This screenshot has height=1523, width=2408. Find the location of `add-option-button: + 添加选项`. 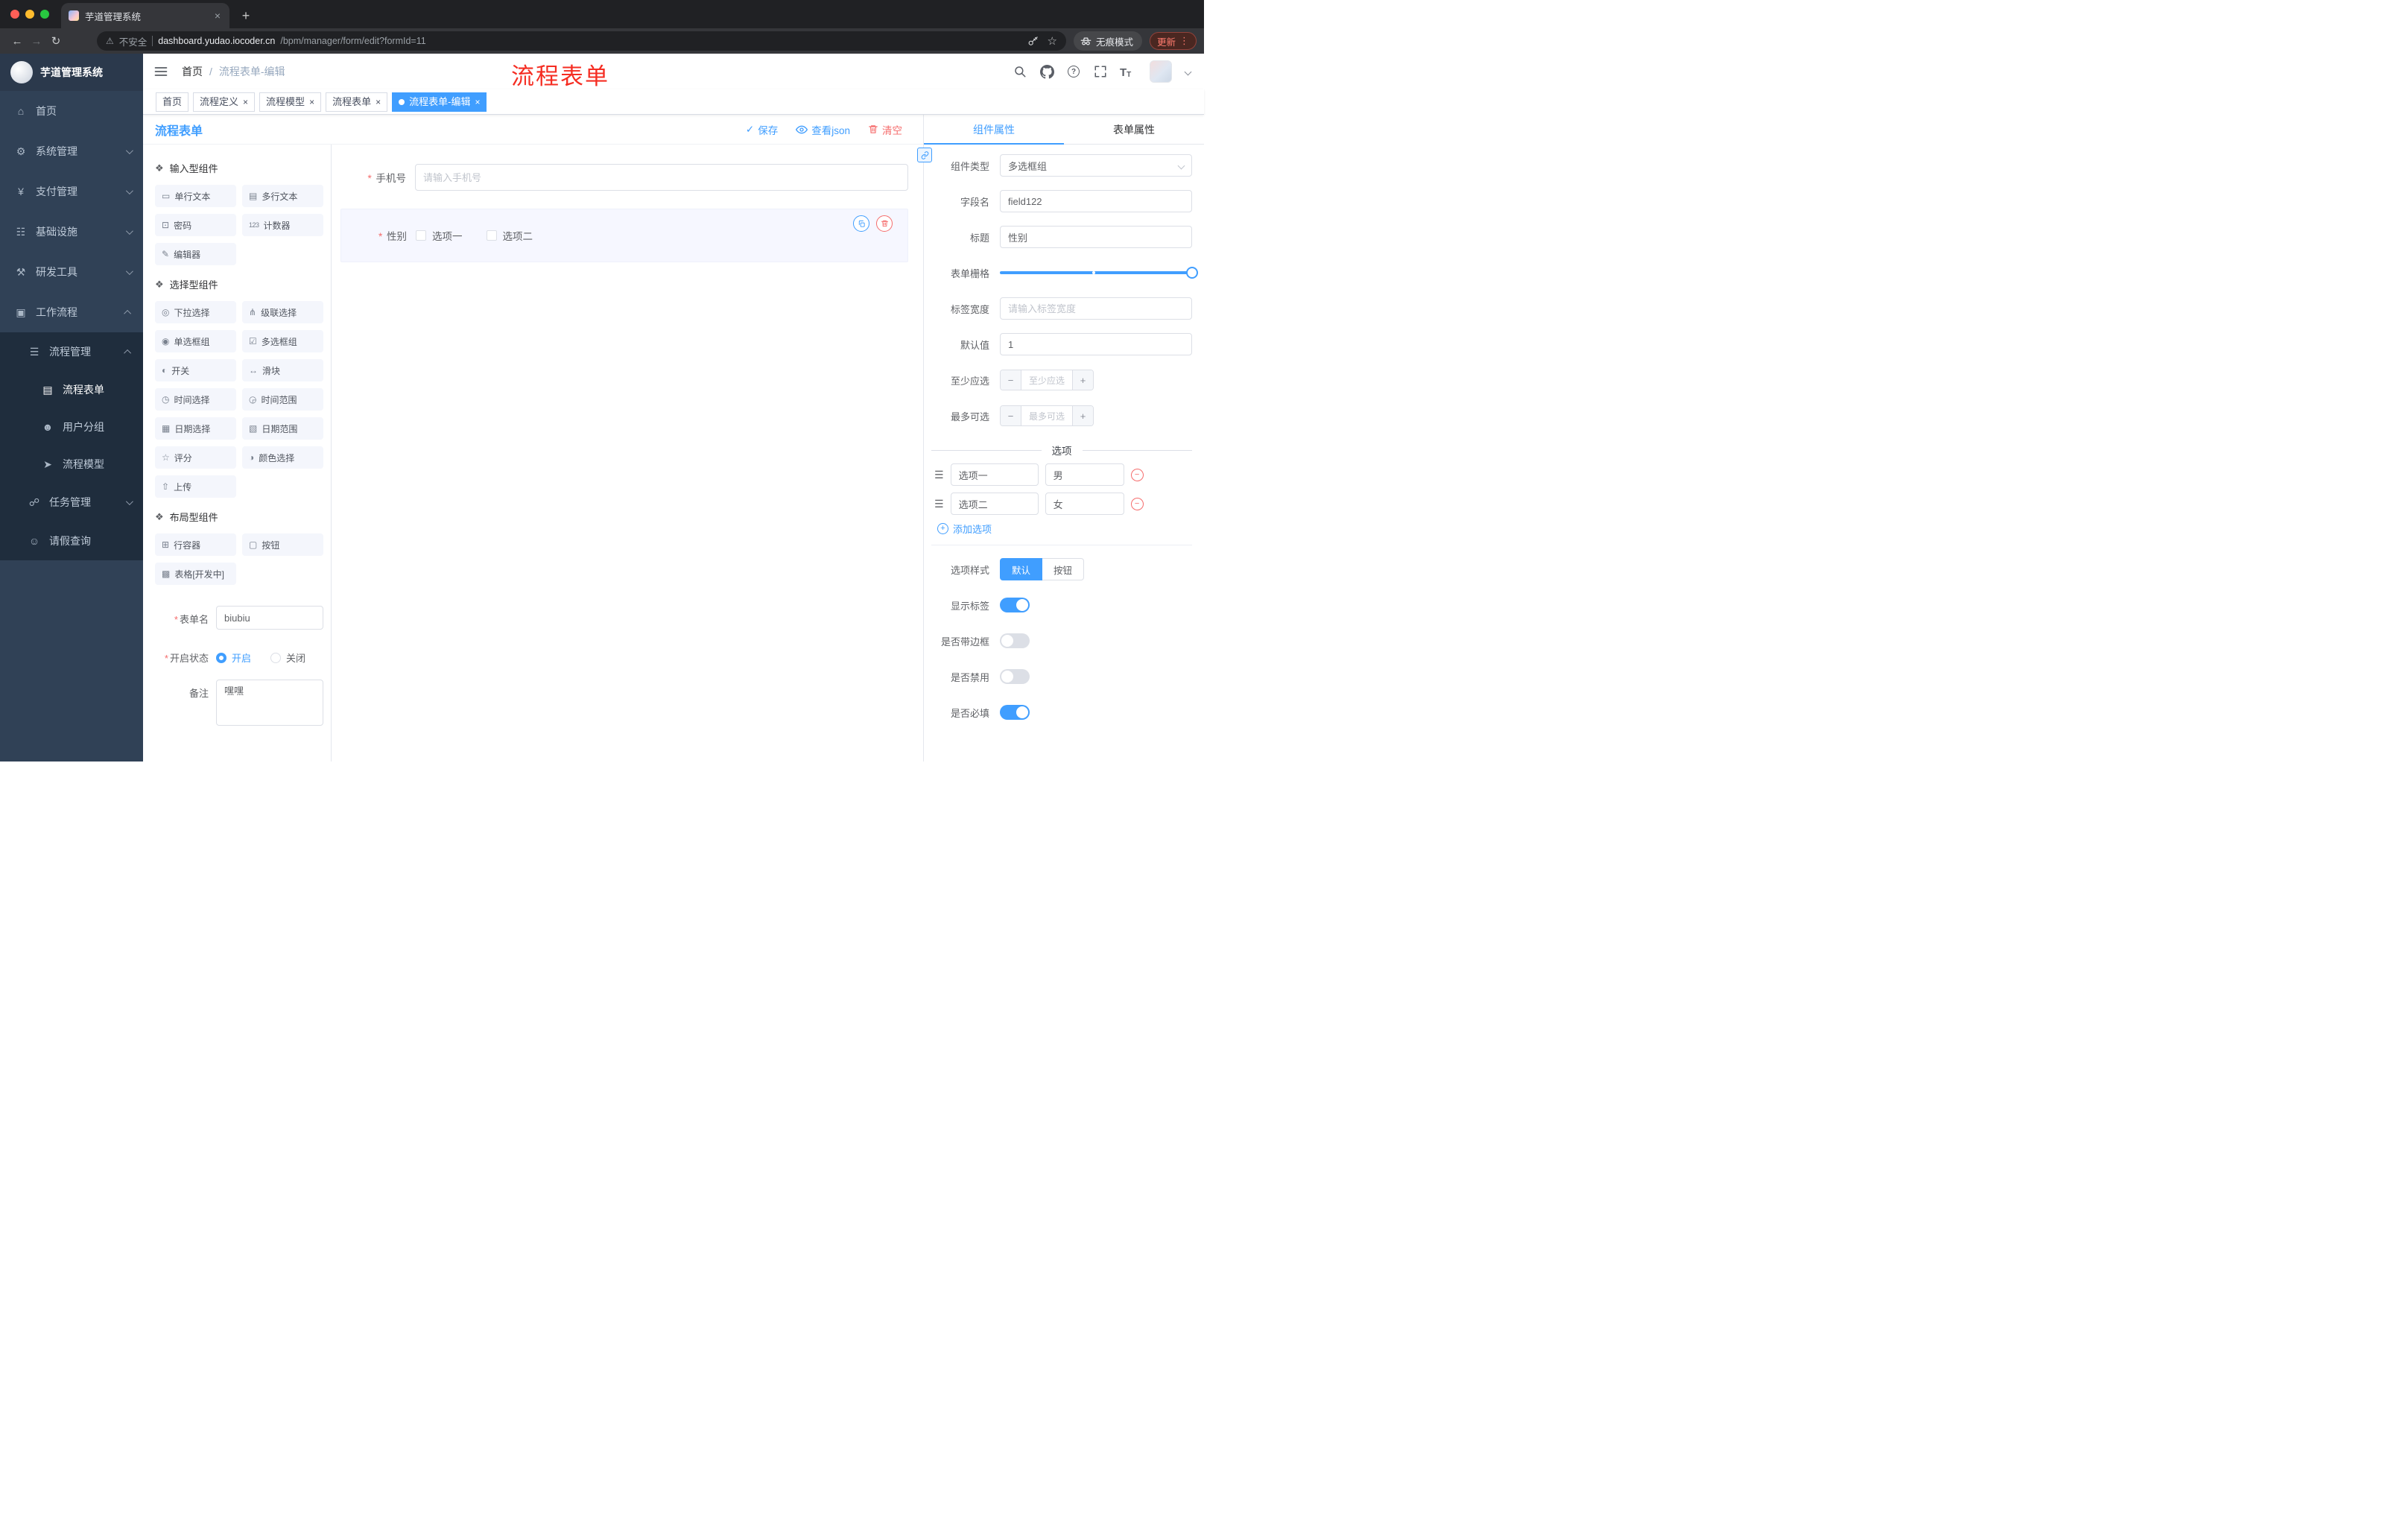

add-option-button: + 添加选项 is located at coordinates (1064, 529).